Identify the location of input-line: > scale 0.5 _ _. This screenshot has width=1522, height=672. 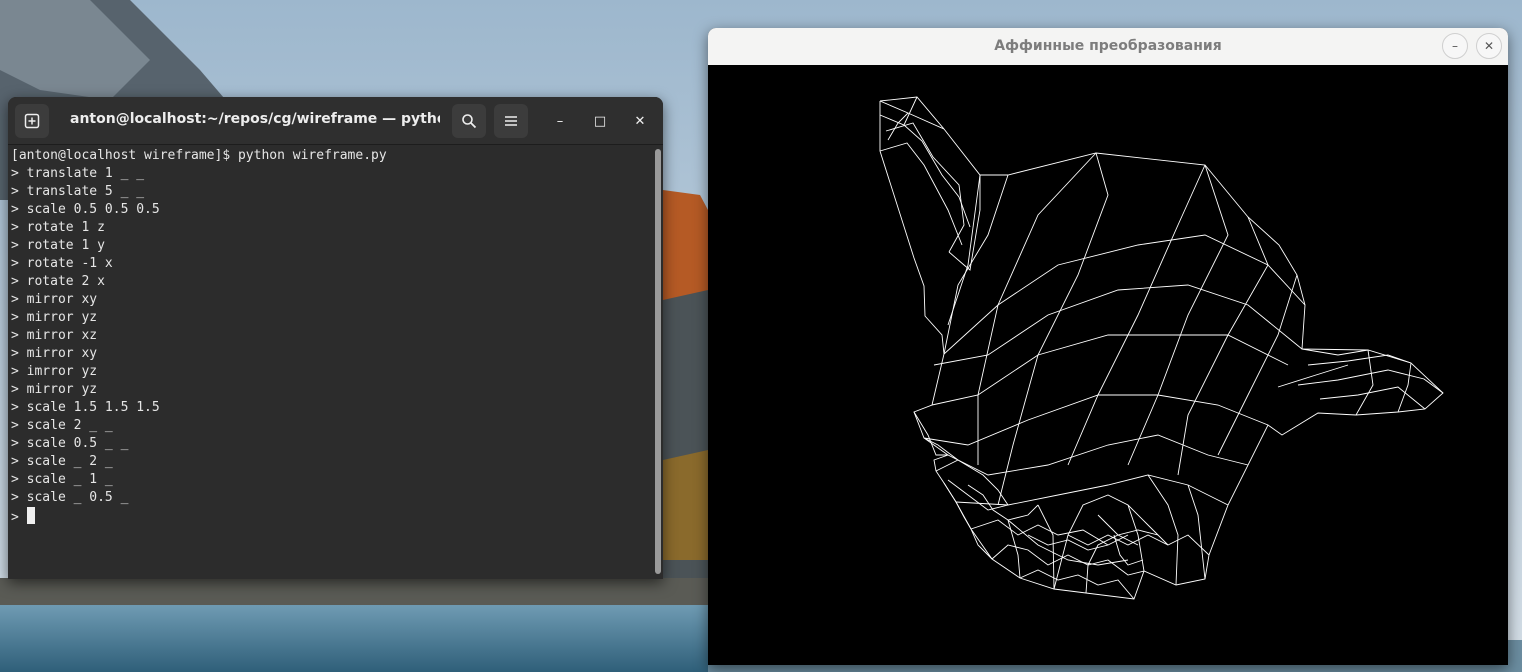
(70, 443).